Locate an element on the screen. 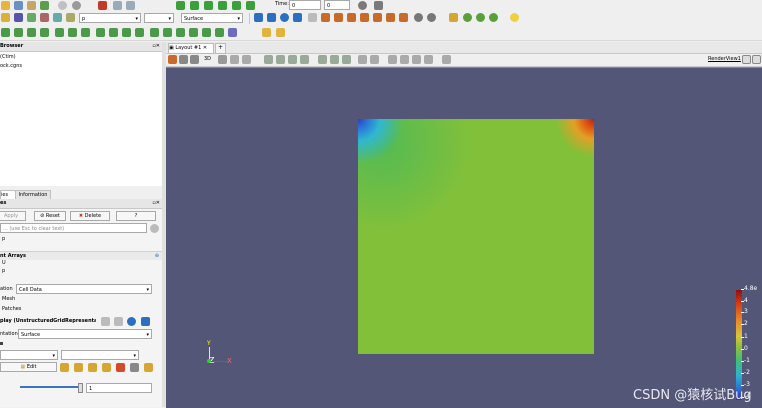 Image resolution: width=762 pixels, height=408 pixels. ruler-tool-icon is located at coordinates (266, 32).